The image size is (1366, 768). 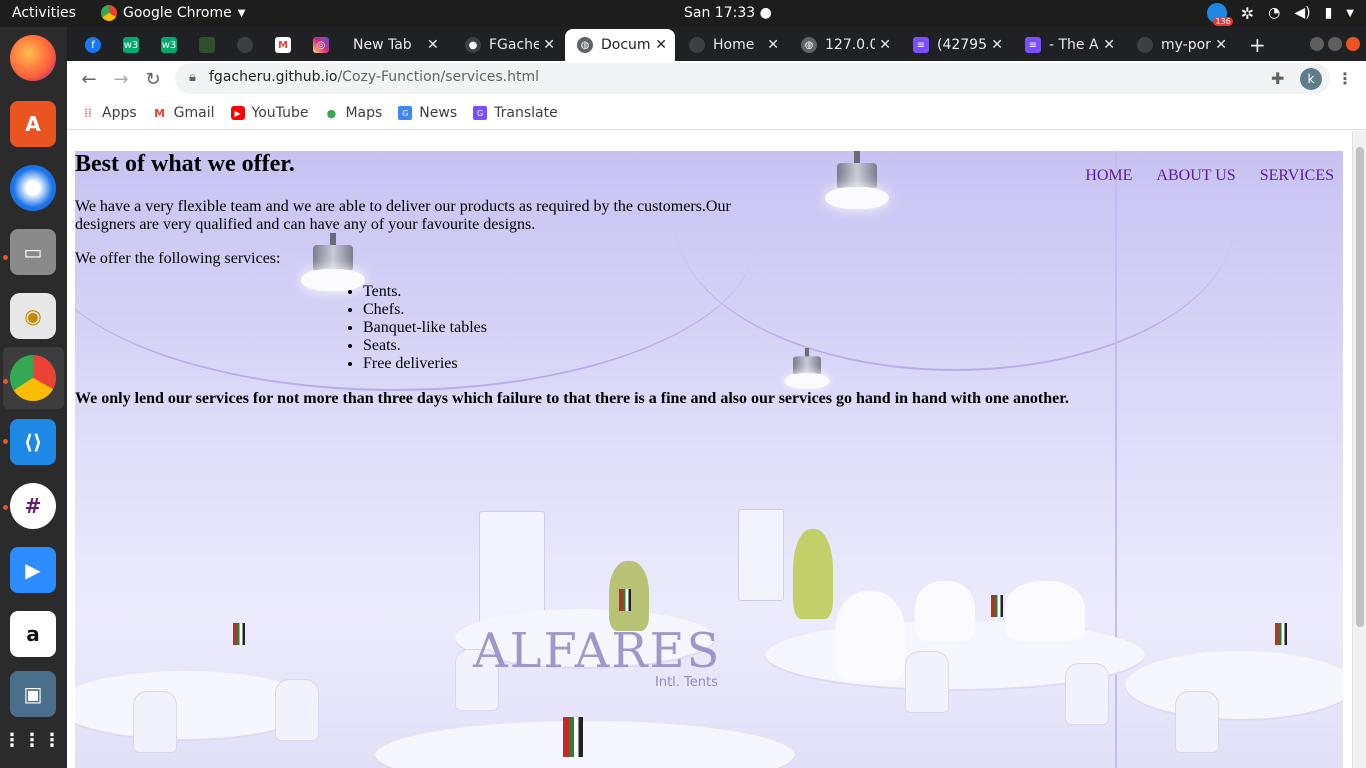 What do you see at coordinates (438, 113) in the screenshot?
I see `bookmark-label: News` at bounding box center [438, 113].